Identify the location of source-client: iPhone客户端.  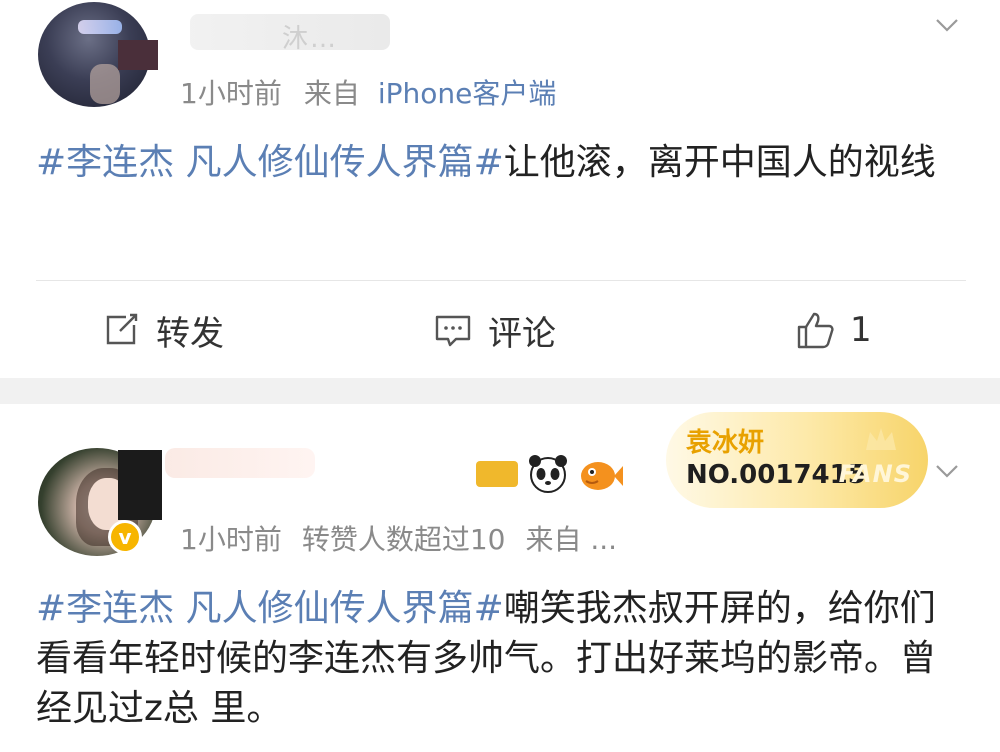
(467, 93).